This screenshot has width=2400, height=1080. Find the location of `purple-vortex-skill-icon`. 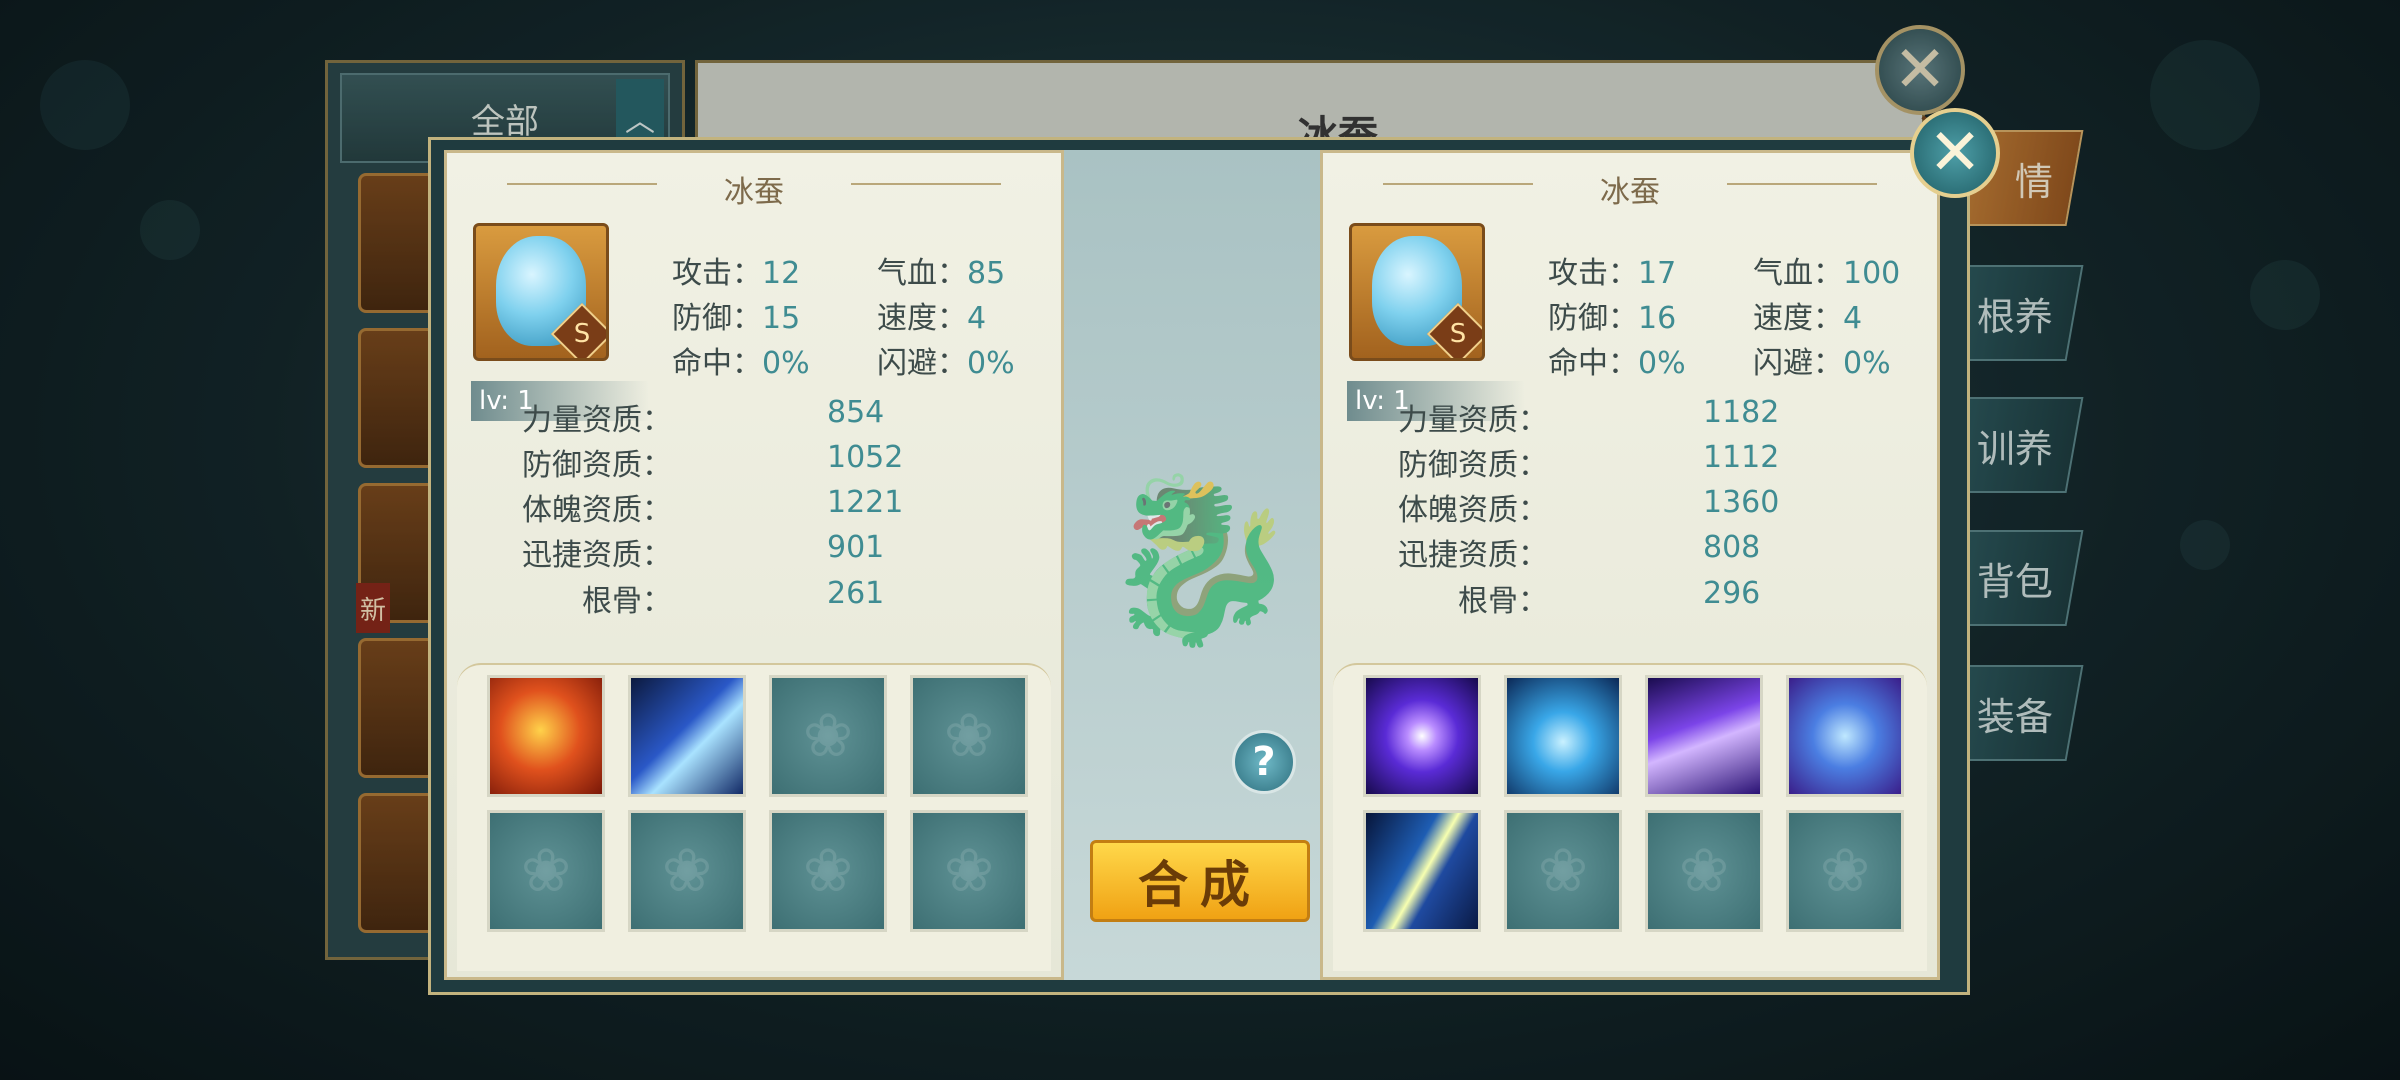

purple-vortex-skill-icon is located at coordinates (1704, 736).